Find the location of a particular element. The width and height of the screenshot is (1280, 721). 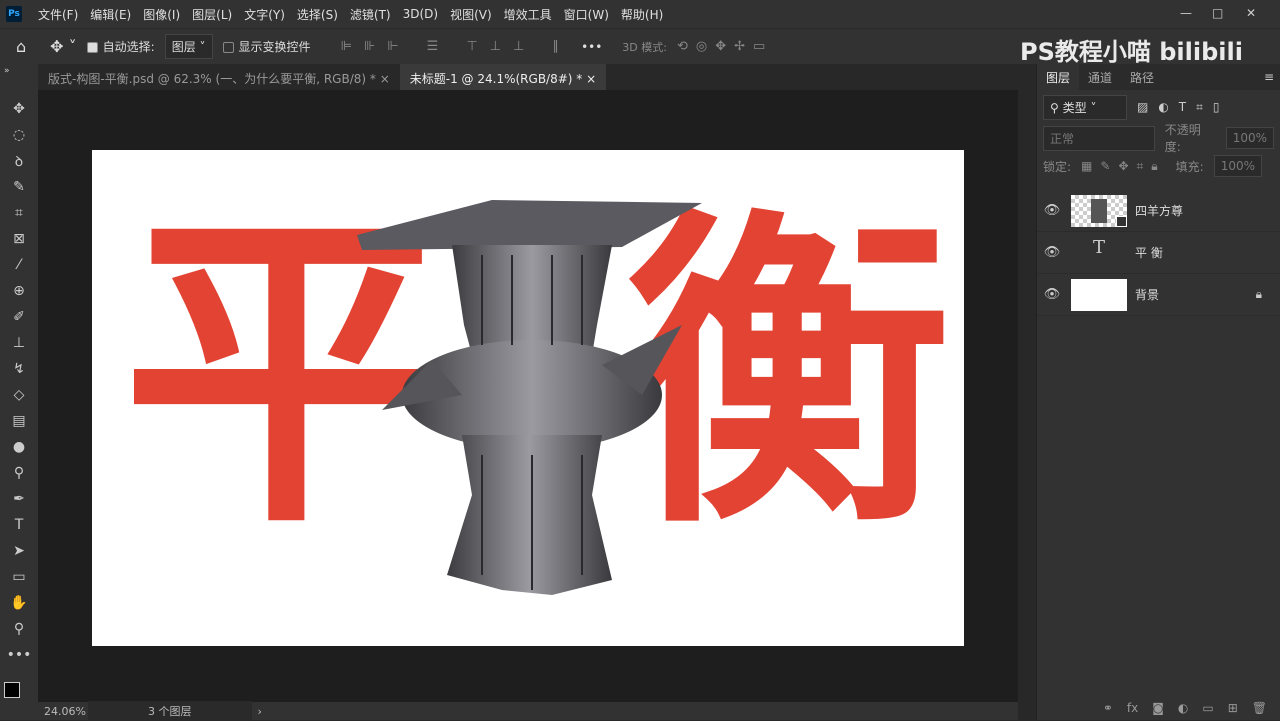

more-options-button: ••• is located at coordinates (591, 47).